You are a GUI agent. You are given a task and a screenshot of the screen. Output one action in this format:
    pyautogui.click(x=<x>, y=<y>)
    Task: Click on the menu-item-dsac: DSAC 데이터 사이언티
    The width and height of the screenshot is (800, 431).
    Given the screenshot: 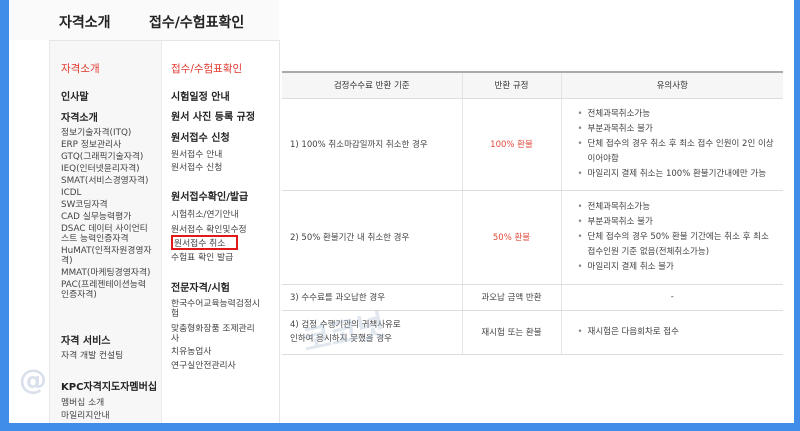 What is the action you would take?
    pyautogui.click(x=115, y=229)
    